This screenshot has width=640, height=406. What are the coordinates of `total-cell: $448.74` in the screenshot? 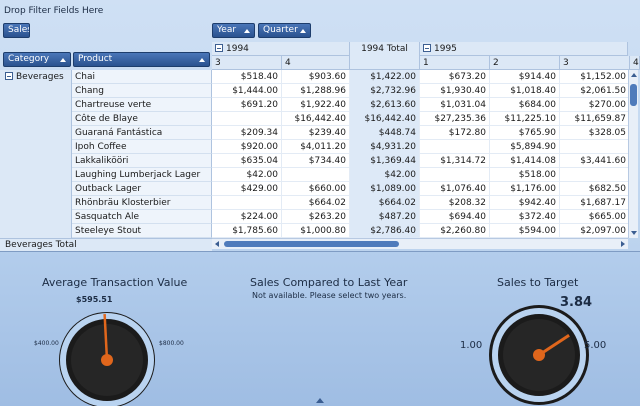 It's located at (385, 133).